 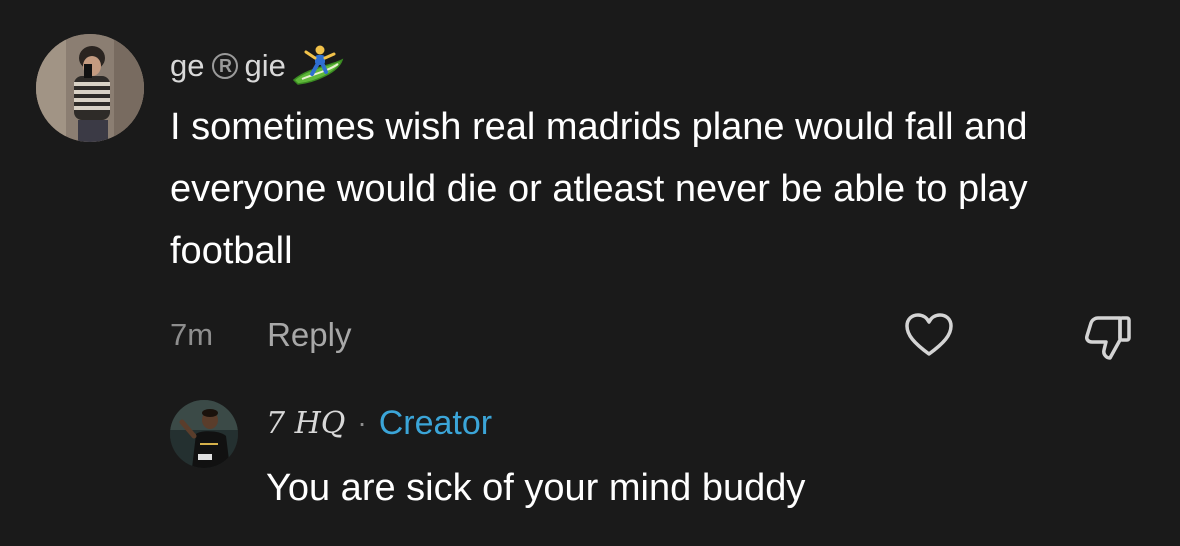 I want to click on creator-badge: Creator, so click(x=435, y=422).